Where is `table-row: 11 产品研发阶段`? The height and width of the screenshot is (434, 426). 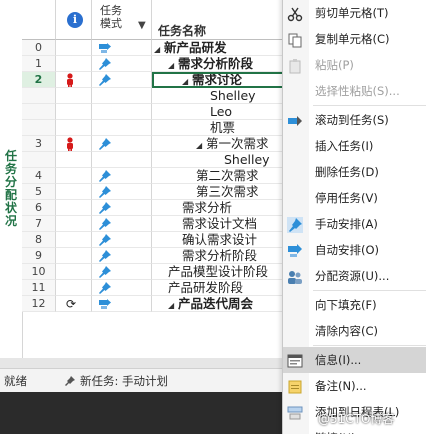
table-row: 11 产品研发阶段 is located at coordinates (154, 288).